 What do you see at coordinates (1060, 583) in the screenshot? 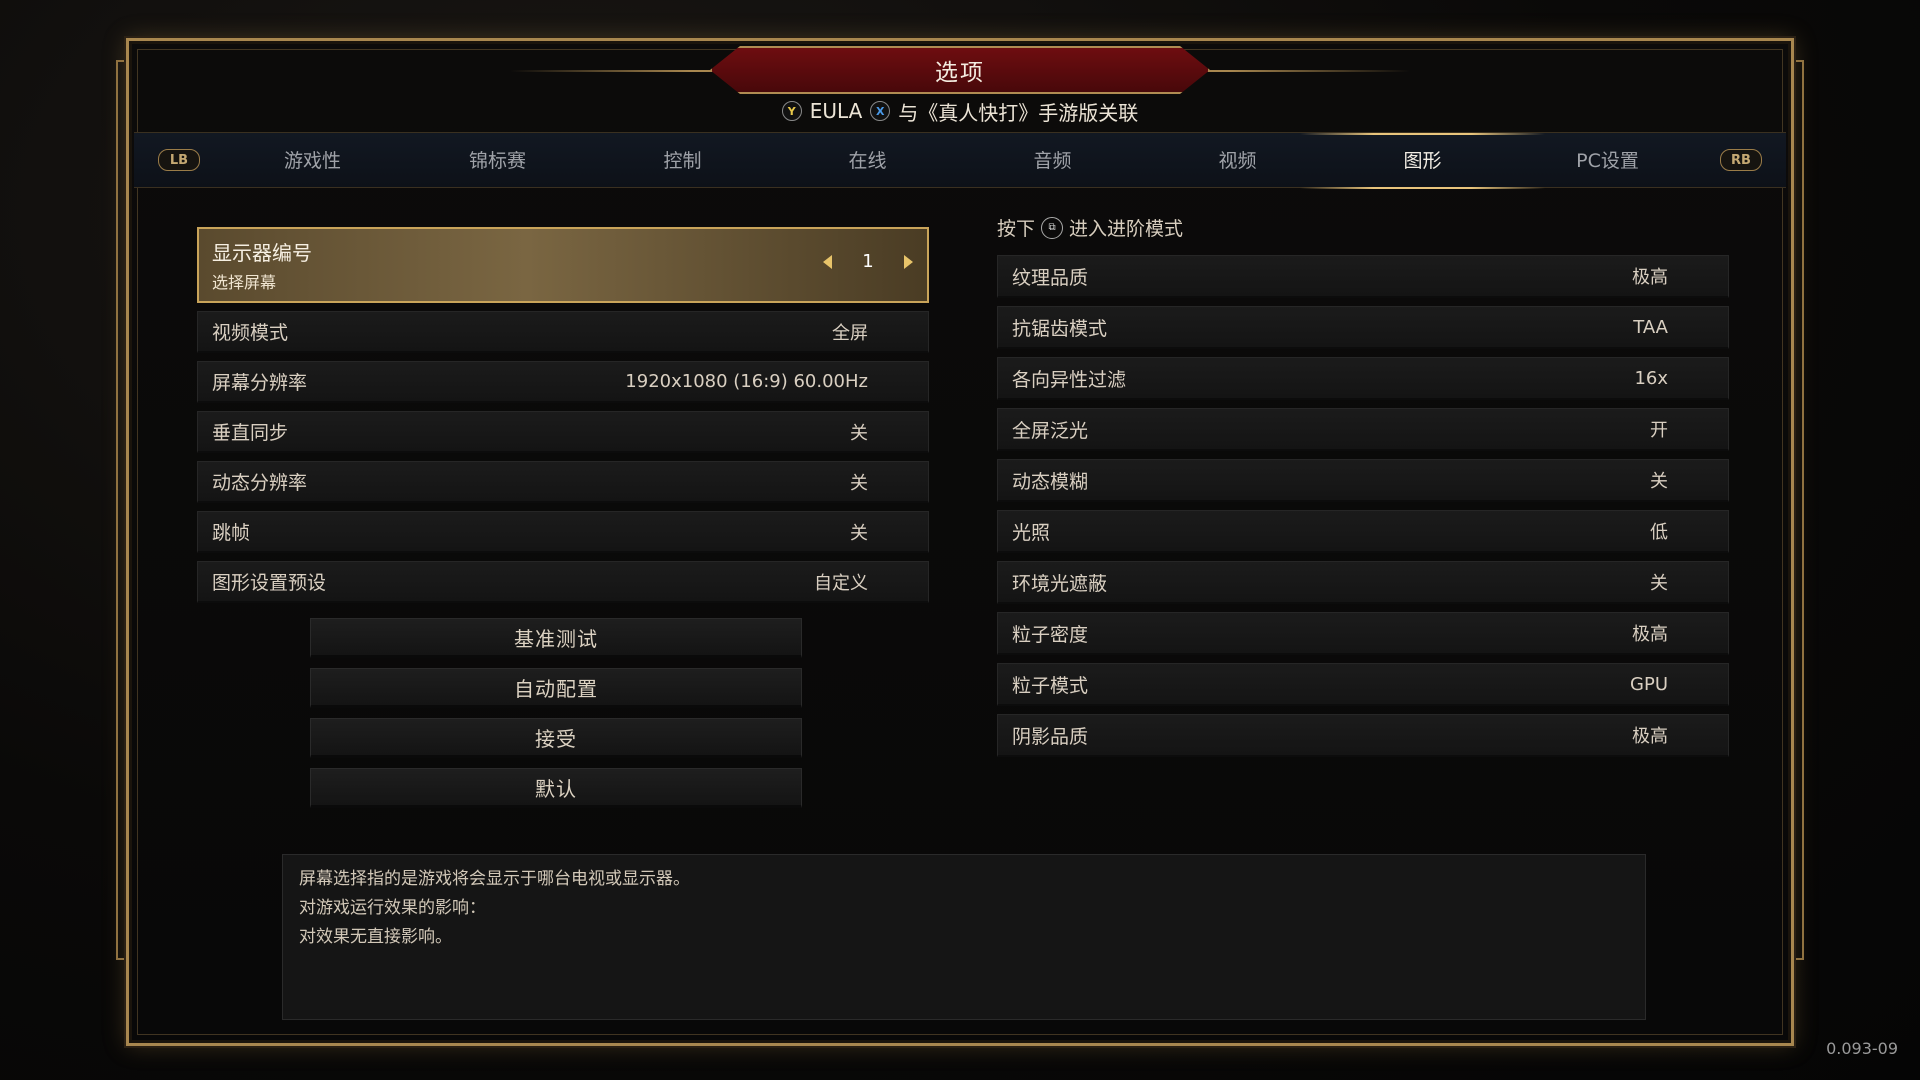
I see `setting-label: 环境光遮蔽` at bounding box center [1060, 583].